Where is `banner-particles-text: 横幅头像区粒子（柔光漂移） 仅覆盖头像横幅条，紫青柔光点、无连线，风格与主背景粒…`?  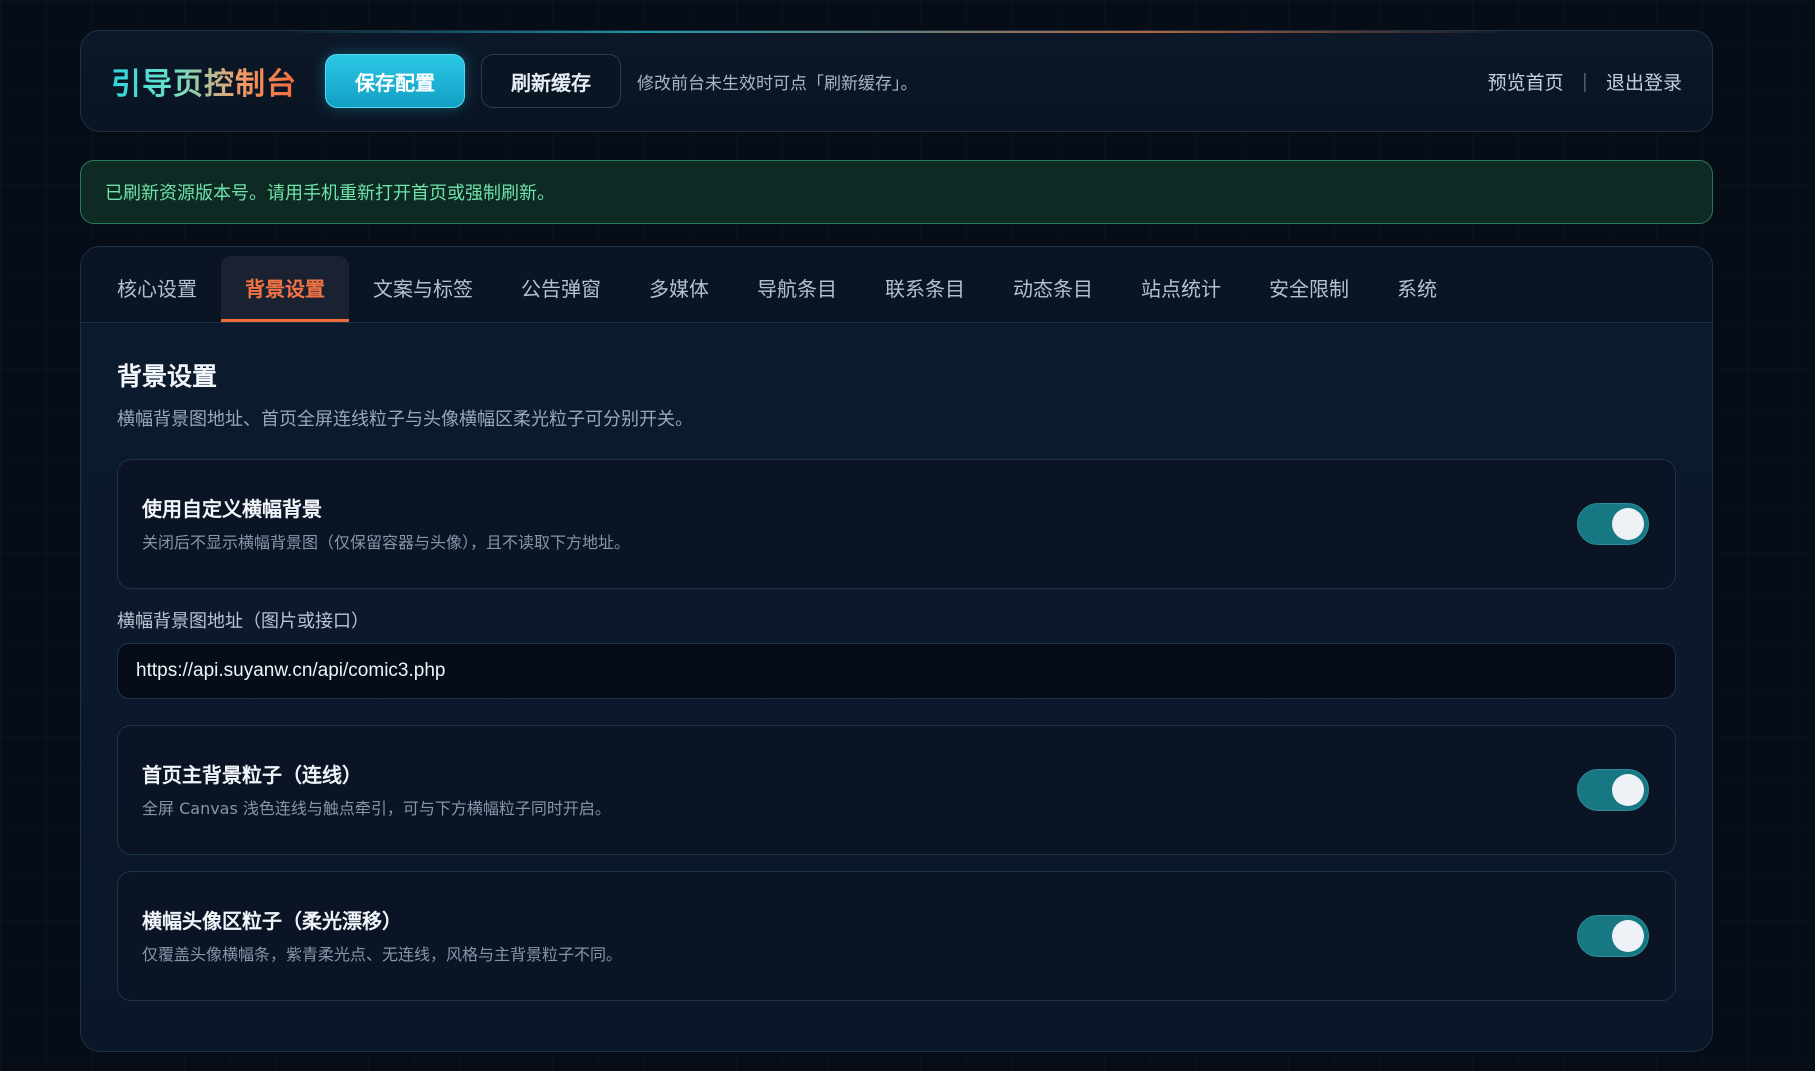
banner-particles-text: 横幅头像区粒子（柔光漂移） 仅覆盖头像横幅条，紫青柔光点、无连线，风格与主背景粒… is located at coordinates (412, 936).